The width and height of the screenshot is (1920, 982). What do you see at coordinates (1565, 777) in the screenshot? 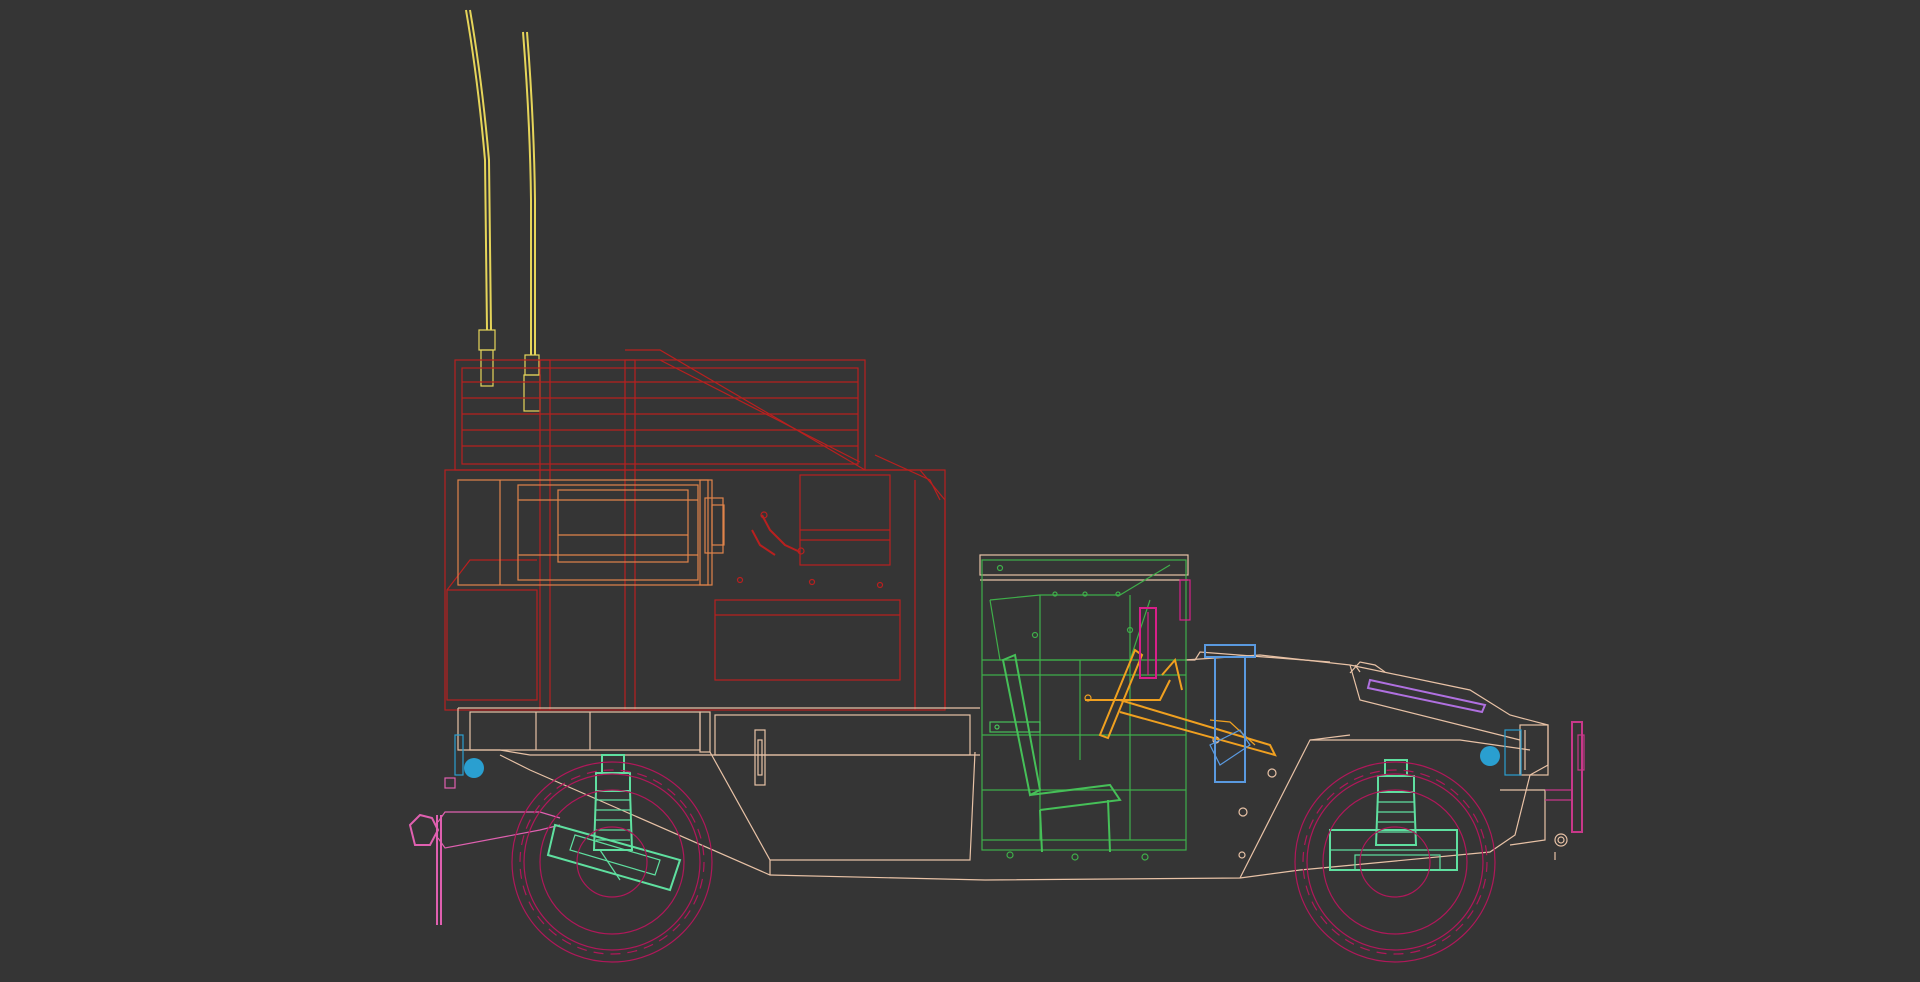
I see `front-bumper-post` at bounding box center [1565, 777].